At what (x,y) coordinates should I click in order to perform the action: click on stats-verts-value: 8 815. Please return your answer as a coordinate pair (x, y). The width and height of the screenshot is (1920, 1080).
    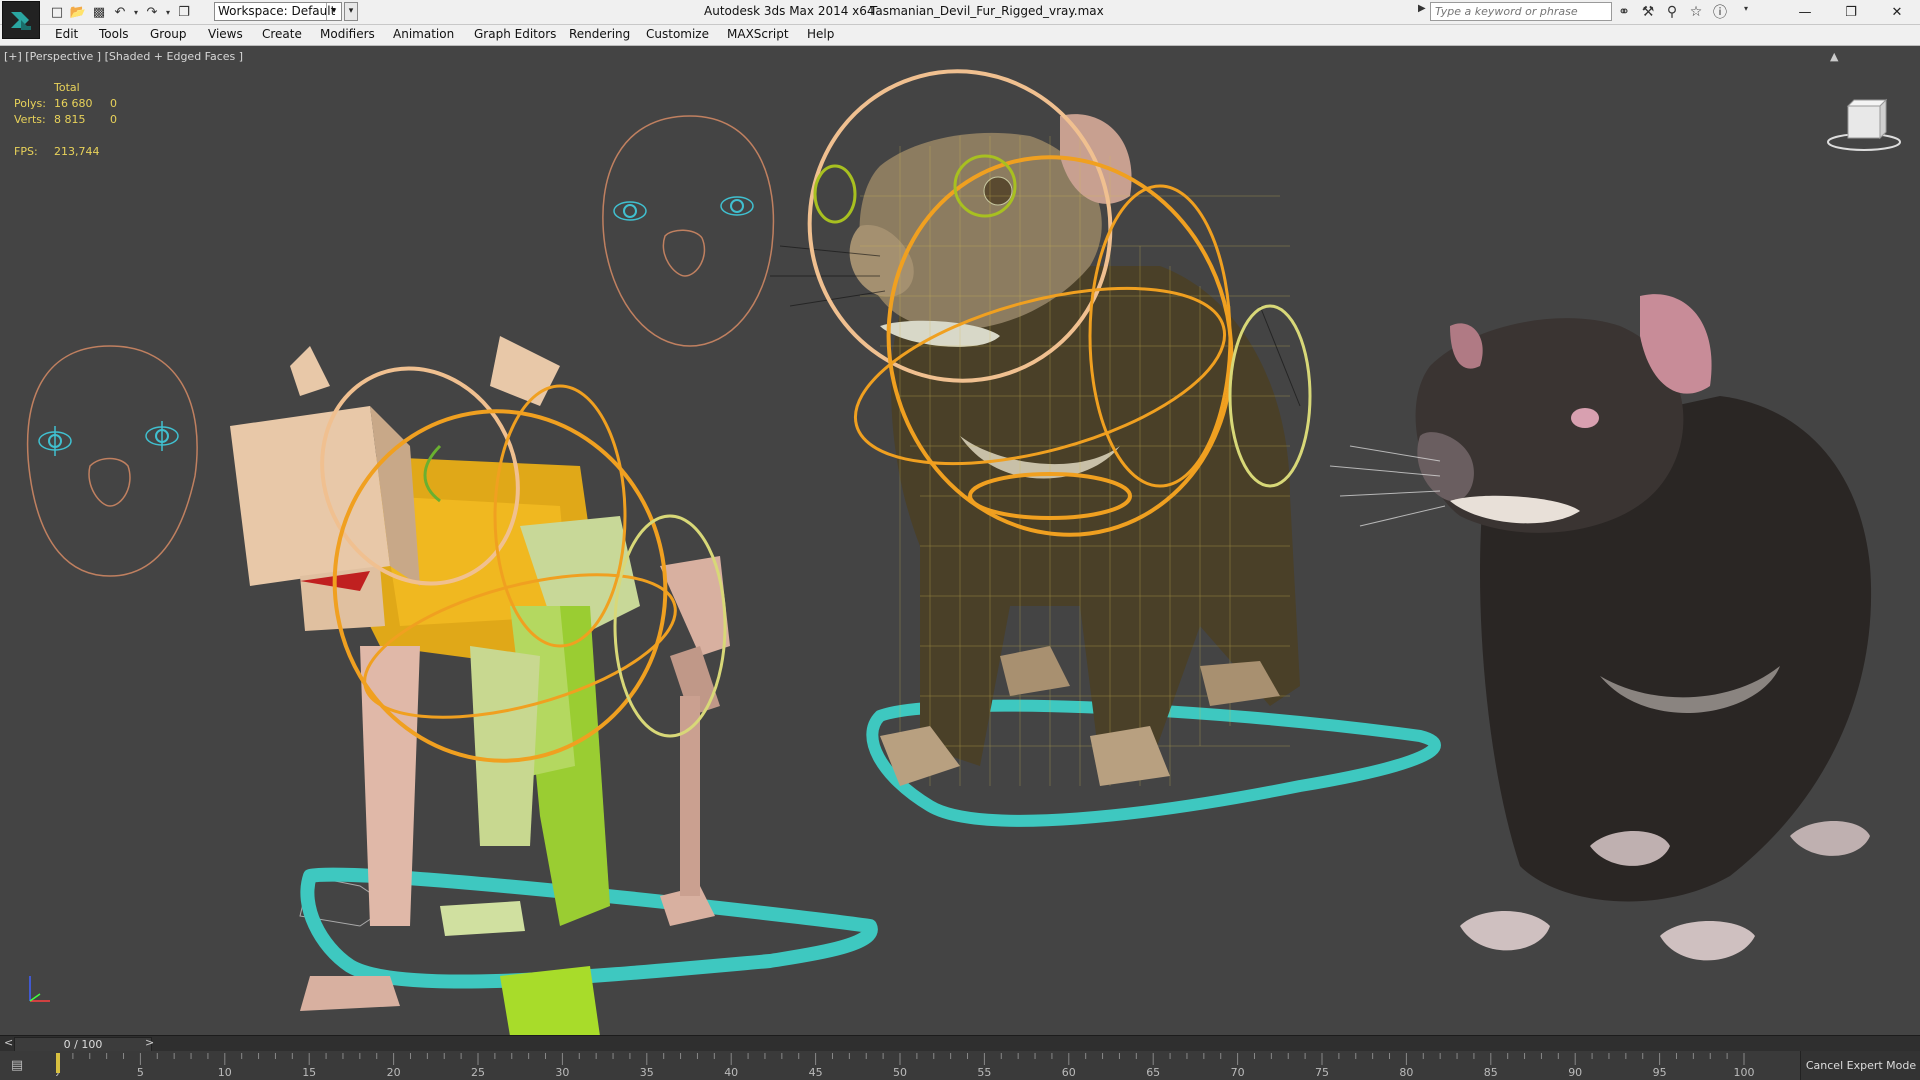
    Looking at the image, I should click on (70, 119).